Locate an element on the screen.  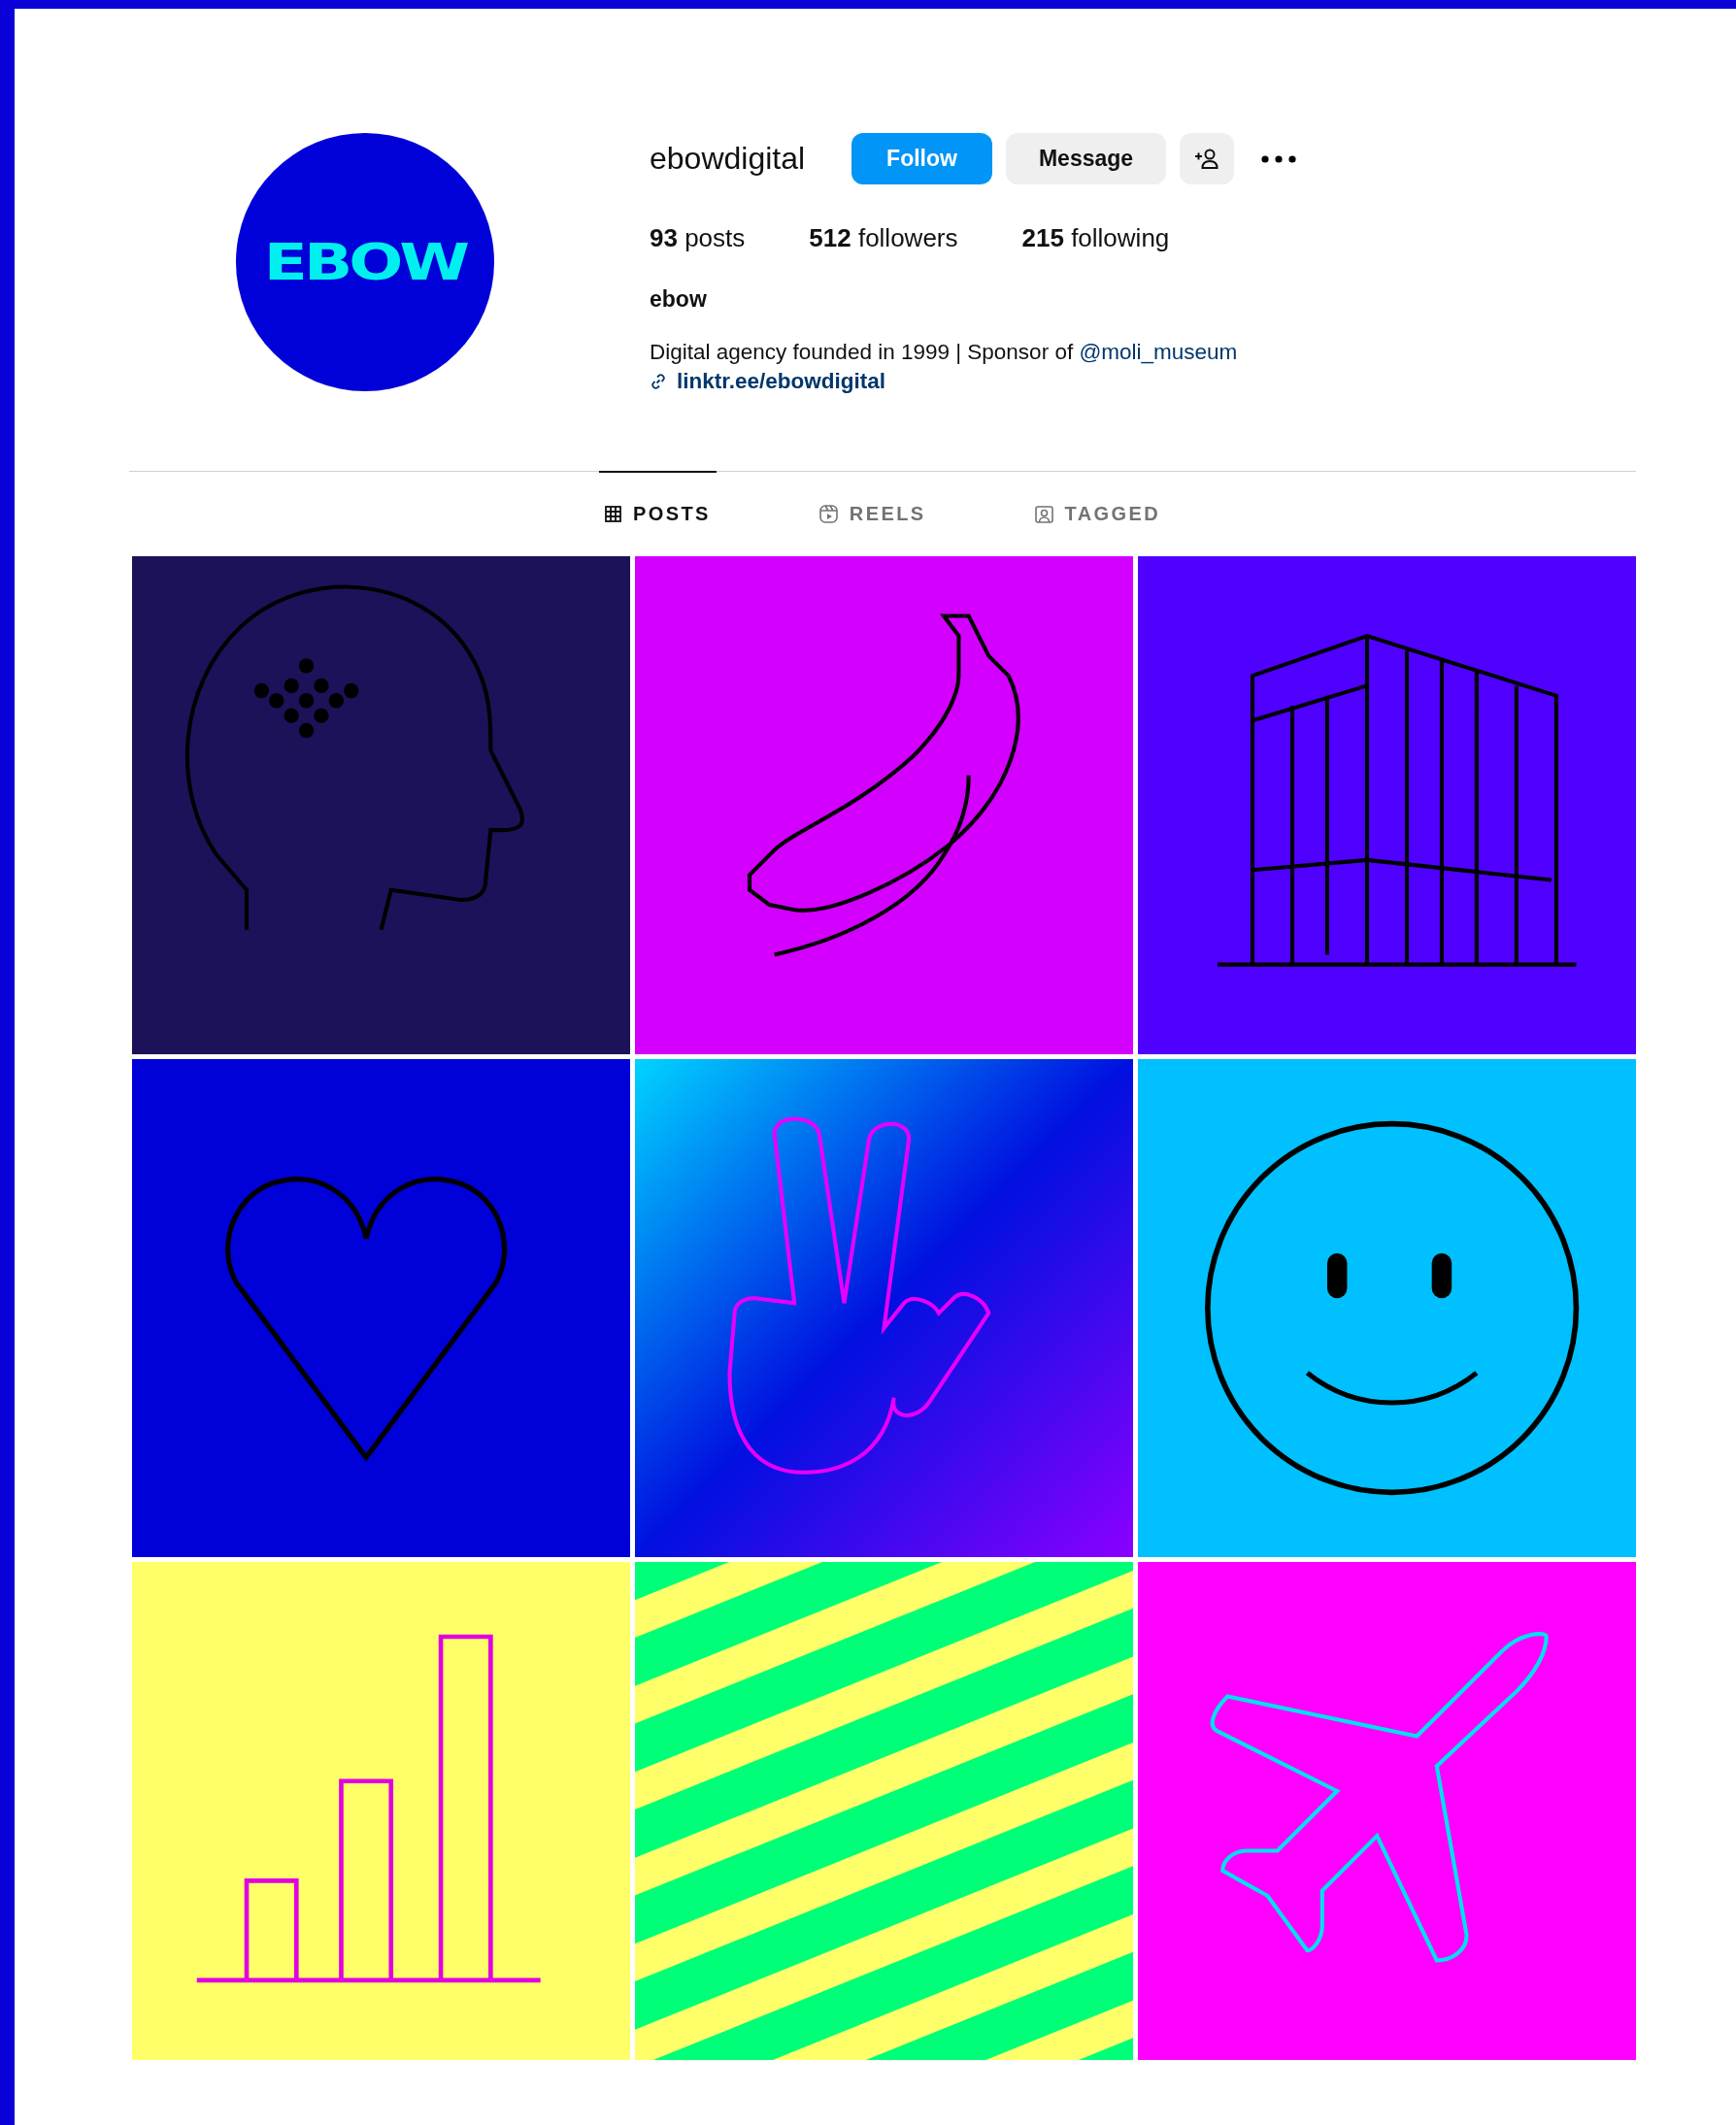
bio-text: Digital agency founded in 1999 | Sponsor of @moli_museum is located at coordinates (944, 352).